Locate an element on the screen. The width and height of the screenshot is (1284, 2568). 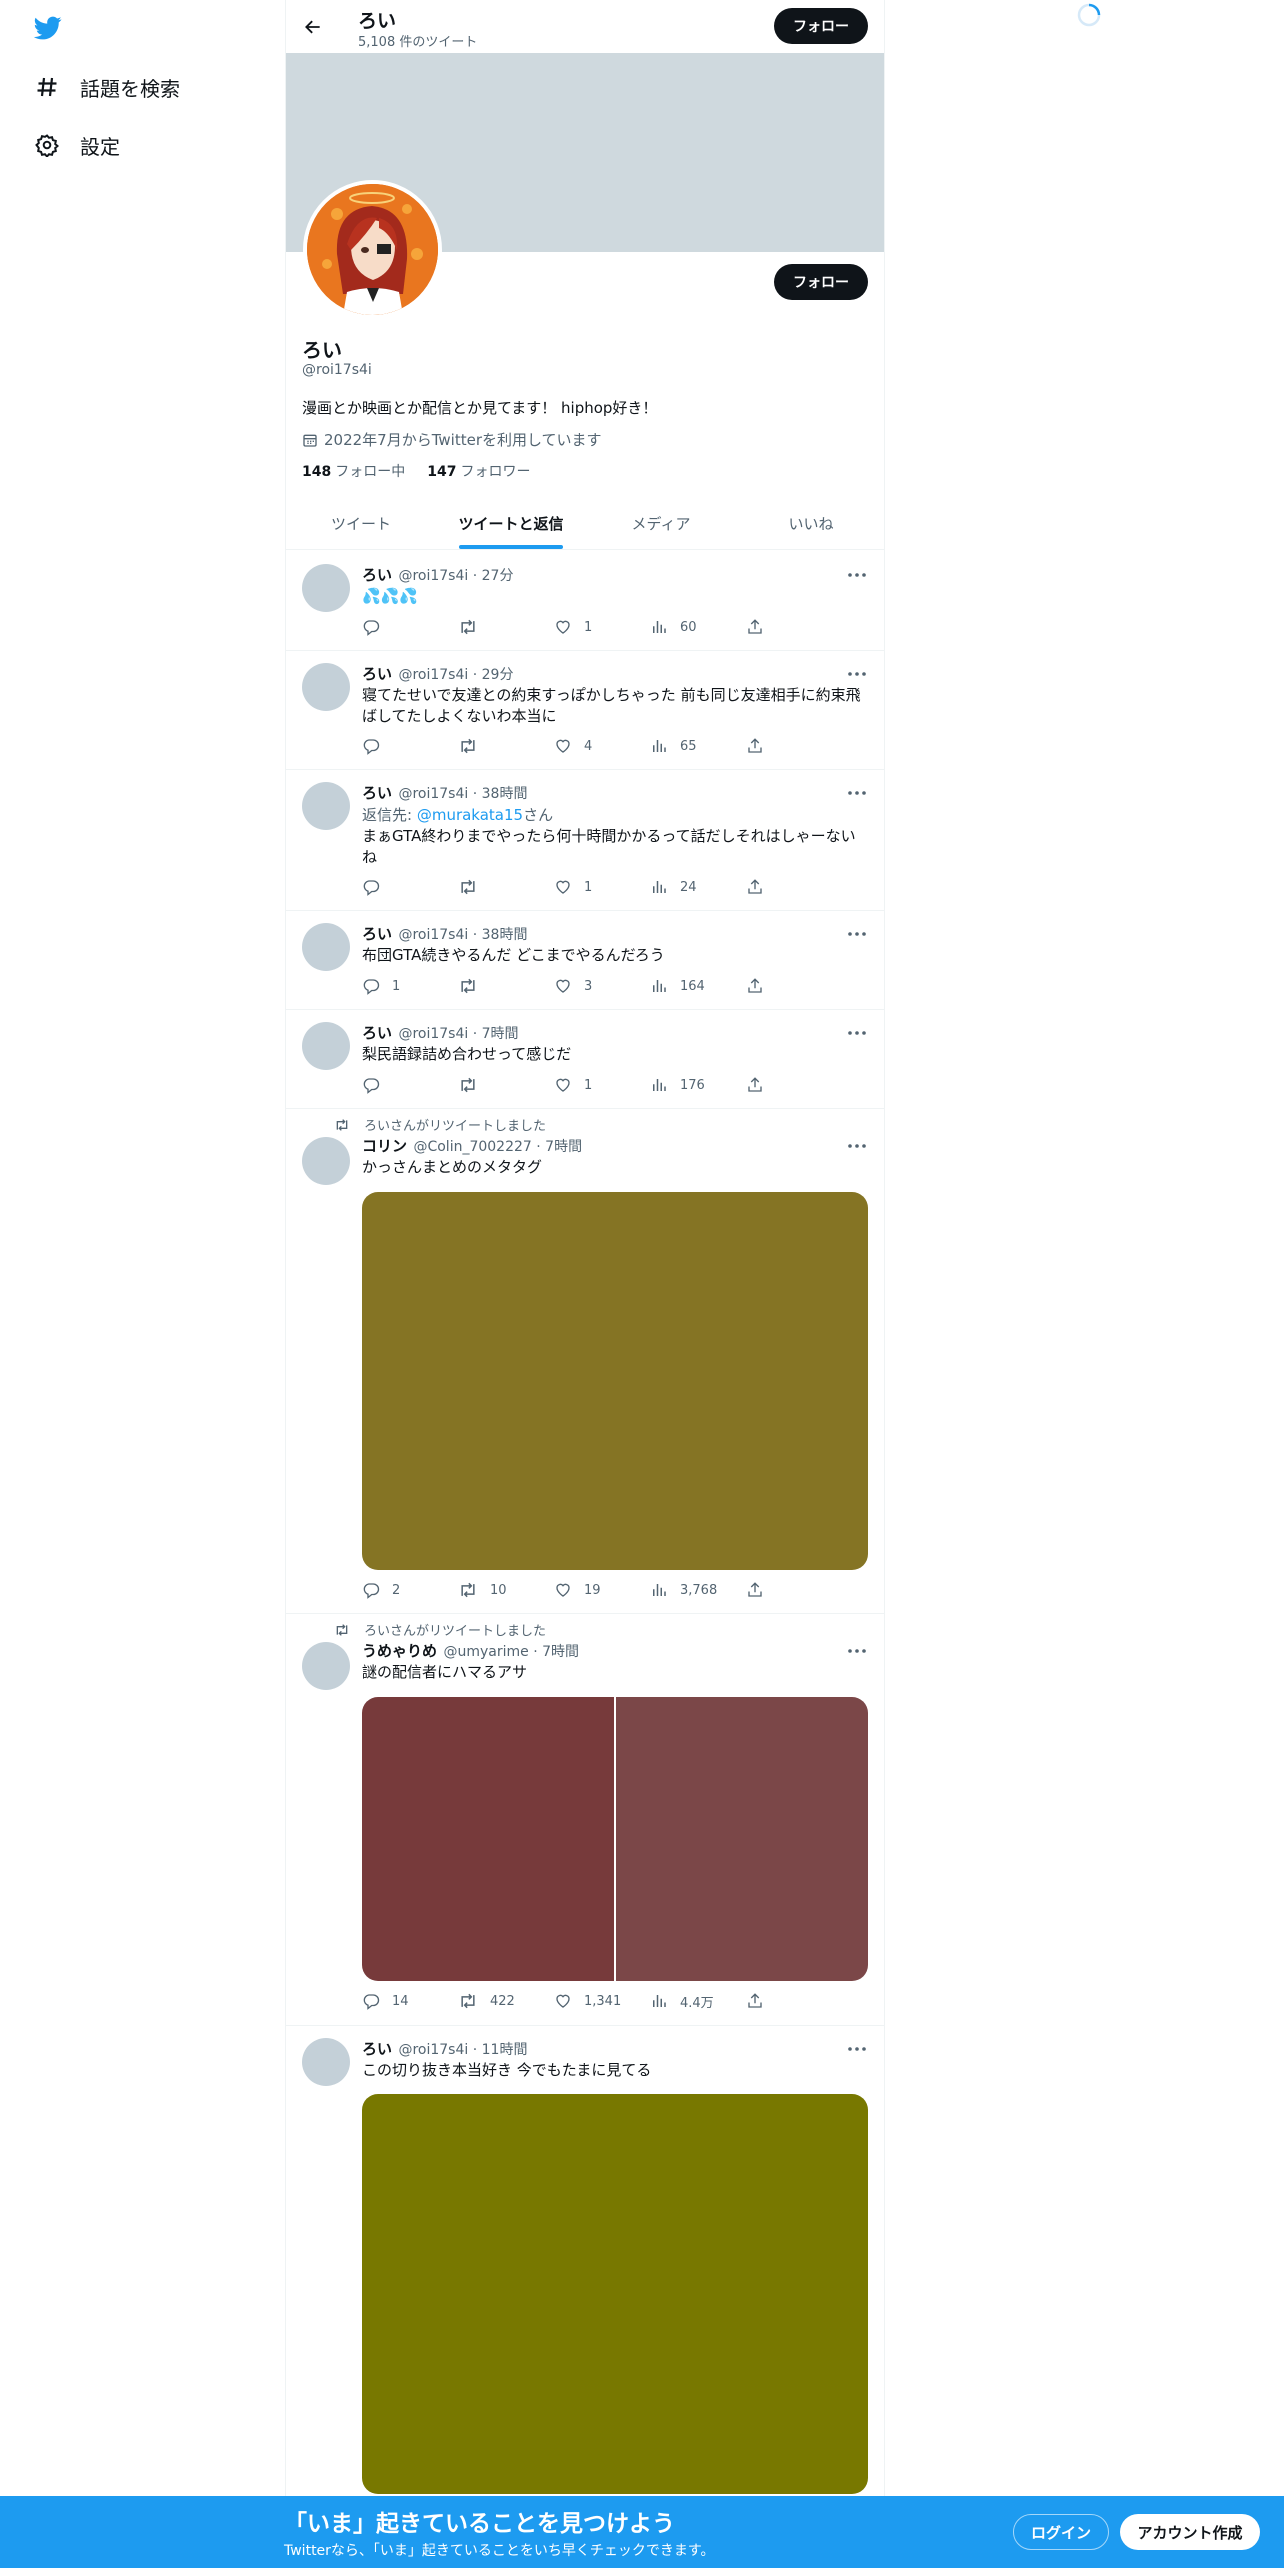
reply-button: 14 is located at coordinates (410, 2001).